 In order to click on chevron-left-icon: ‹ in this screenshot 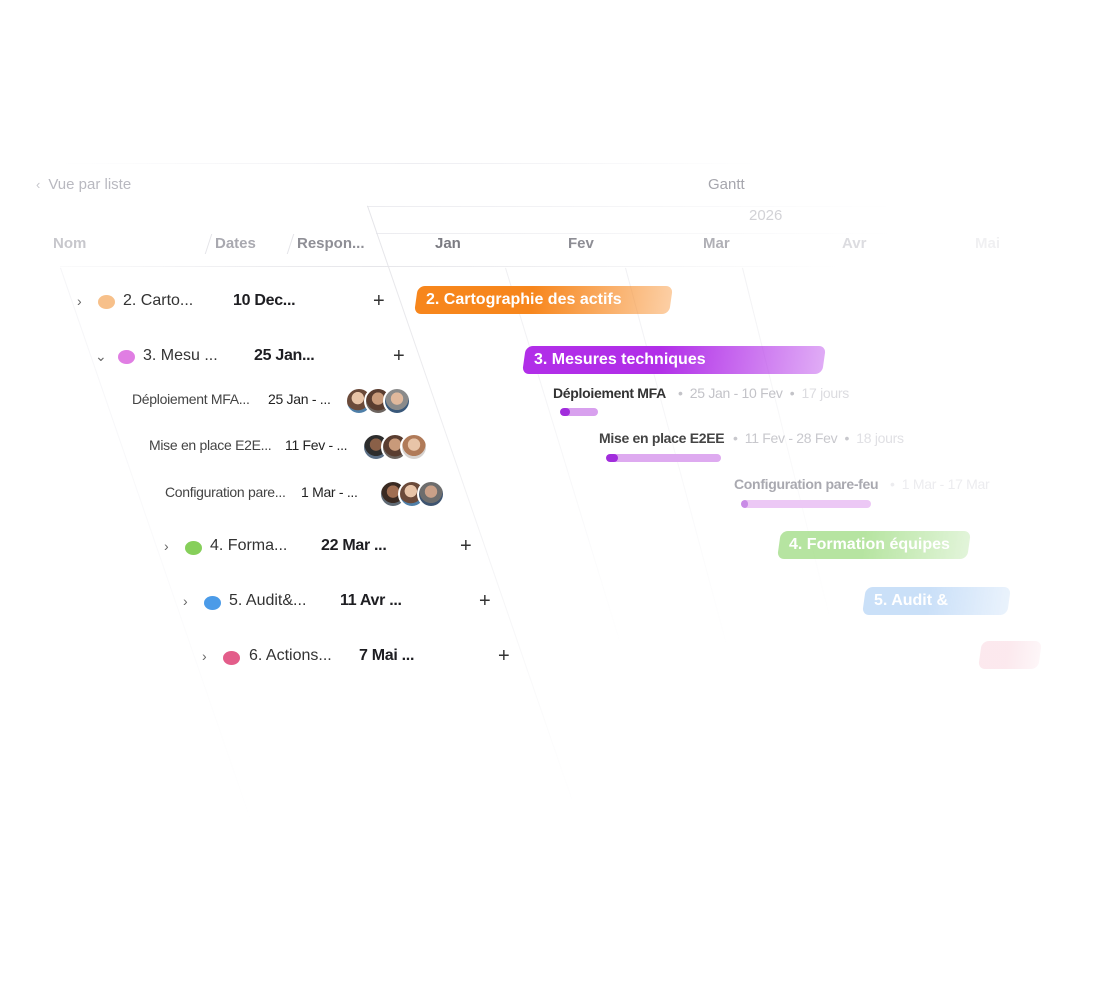, I will do `click(38, 184)`.